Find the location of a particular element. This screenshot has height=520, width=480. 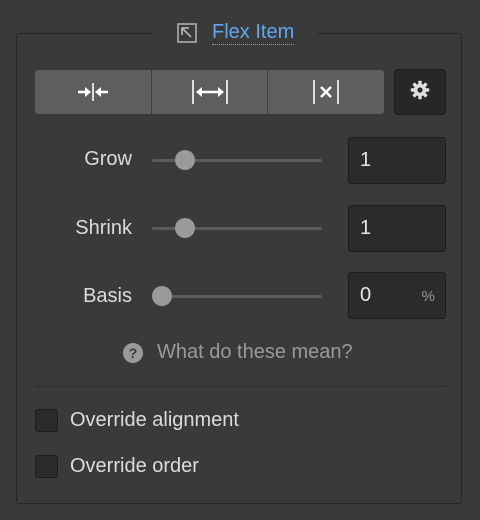

divider is located at coordinates (240, 386).